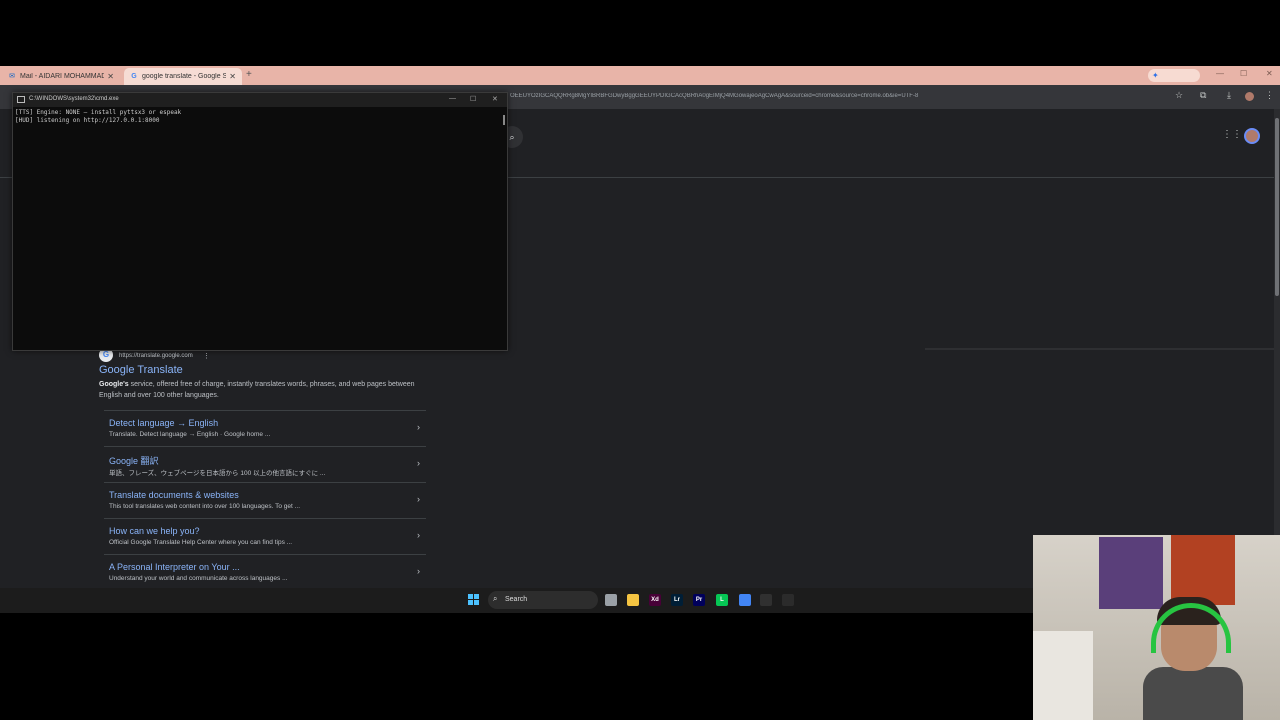  What do you see at coordinates (206, 356) in the screenshot?
I see `result-menu-icon: ⋮` at bounding box center [206, 356].